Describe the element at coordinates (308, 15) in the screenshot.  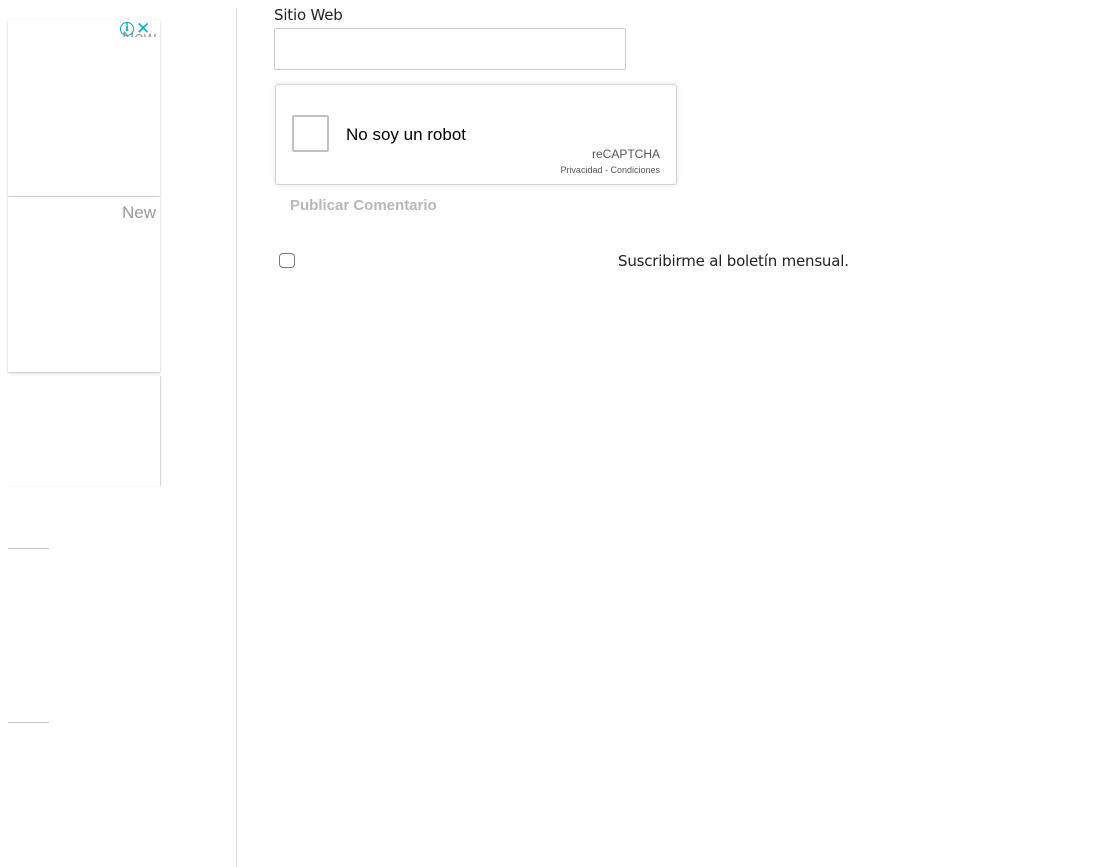
I see `website-field-label: Sitio Web` at that location.